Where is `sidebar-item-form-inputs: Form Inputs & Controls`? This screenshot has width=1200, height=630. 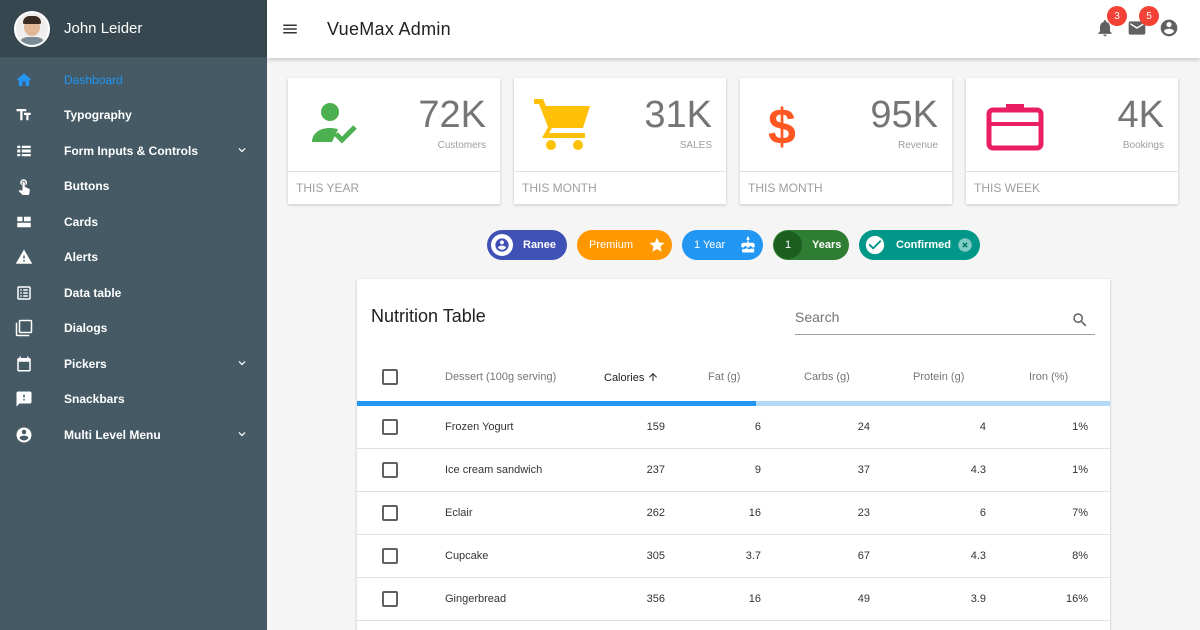
sidebar-item-form-inputs: Form Inputs & Controls is located at coordinates (133, 151).